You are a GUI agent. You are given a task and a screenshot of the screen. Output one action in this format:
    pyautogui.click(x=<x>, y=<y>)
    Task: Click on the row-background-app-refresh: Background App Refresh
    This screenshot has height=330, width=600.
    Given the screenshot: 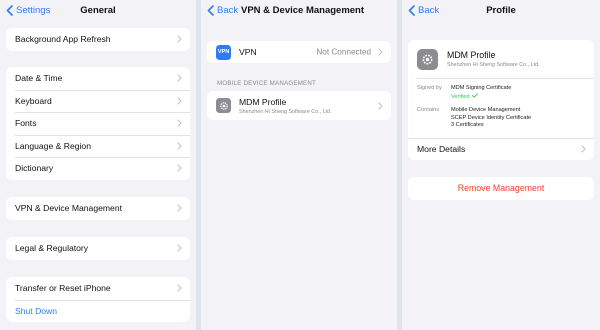 What is the action you would take?
    pyautogui.click(x=98, y=39)
    